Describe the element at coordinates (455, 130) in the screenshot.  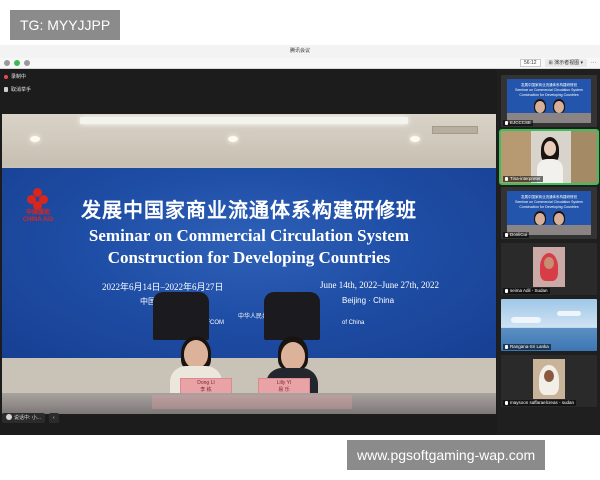
I see `ceiling-vent` at that location.